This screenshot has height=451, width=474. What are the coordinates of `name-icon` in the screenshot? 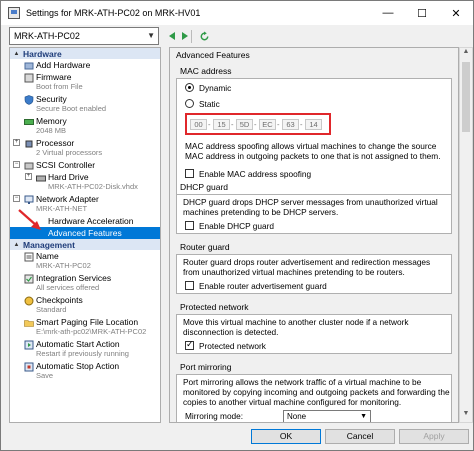 It's located at (29, 257).